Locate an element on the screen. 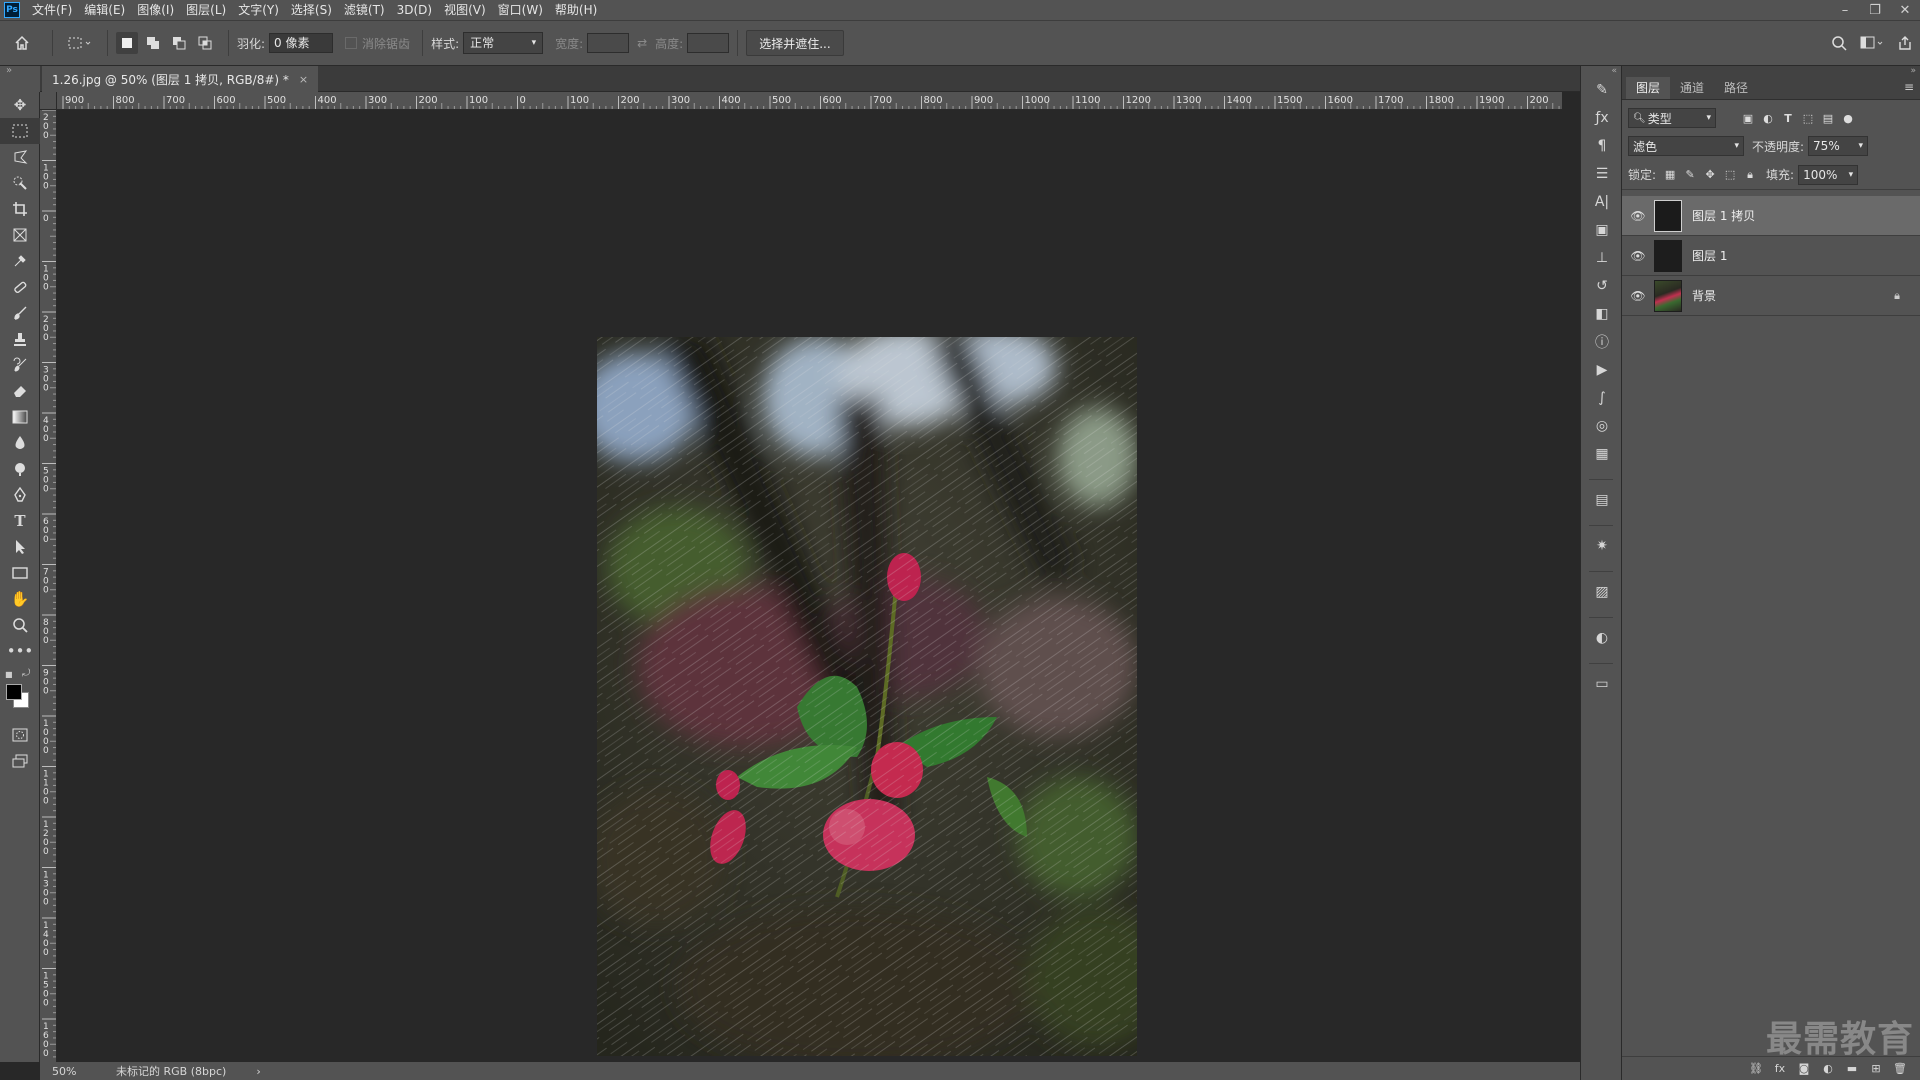 The height and width of the screenshot is (1080, 1920). lock-all-icon: 🔒︎ is located at coordinates (1750, 175).